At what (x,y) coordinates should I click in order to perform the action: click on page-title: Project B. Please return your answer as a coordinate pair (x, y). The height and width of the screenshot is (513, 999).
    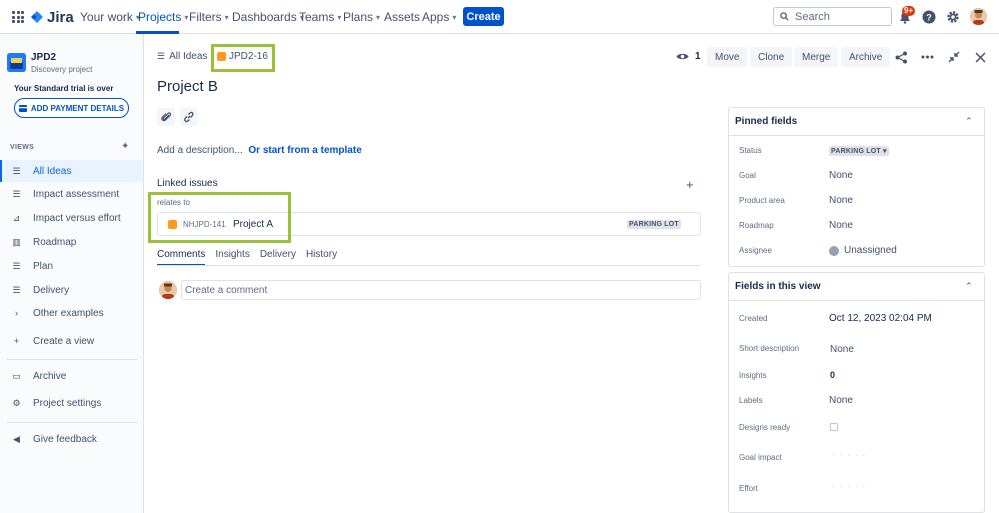
    Looking at the image, I should click on (187, 86).